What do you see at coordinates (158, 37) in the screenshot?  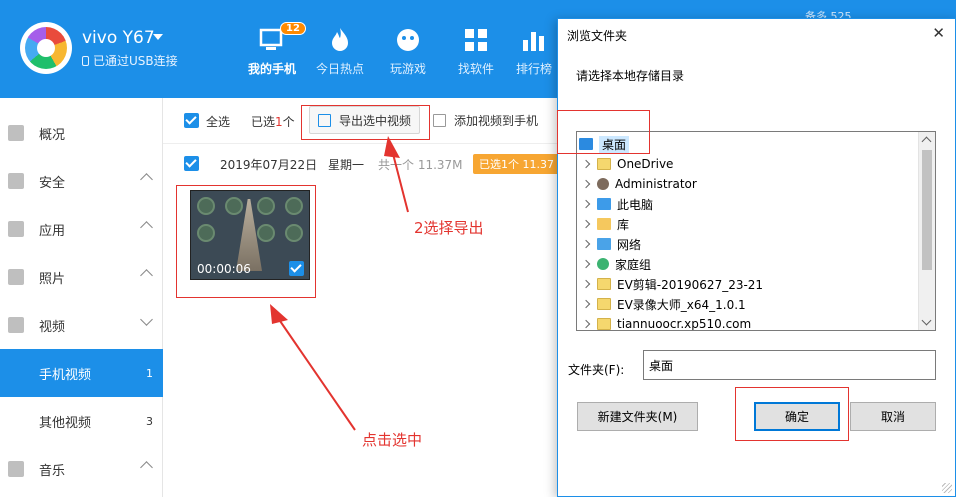 I see `device-dropdown-icon` at bounding box center [158, 37].